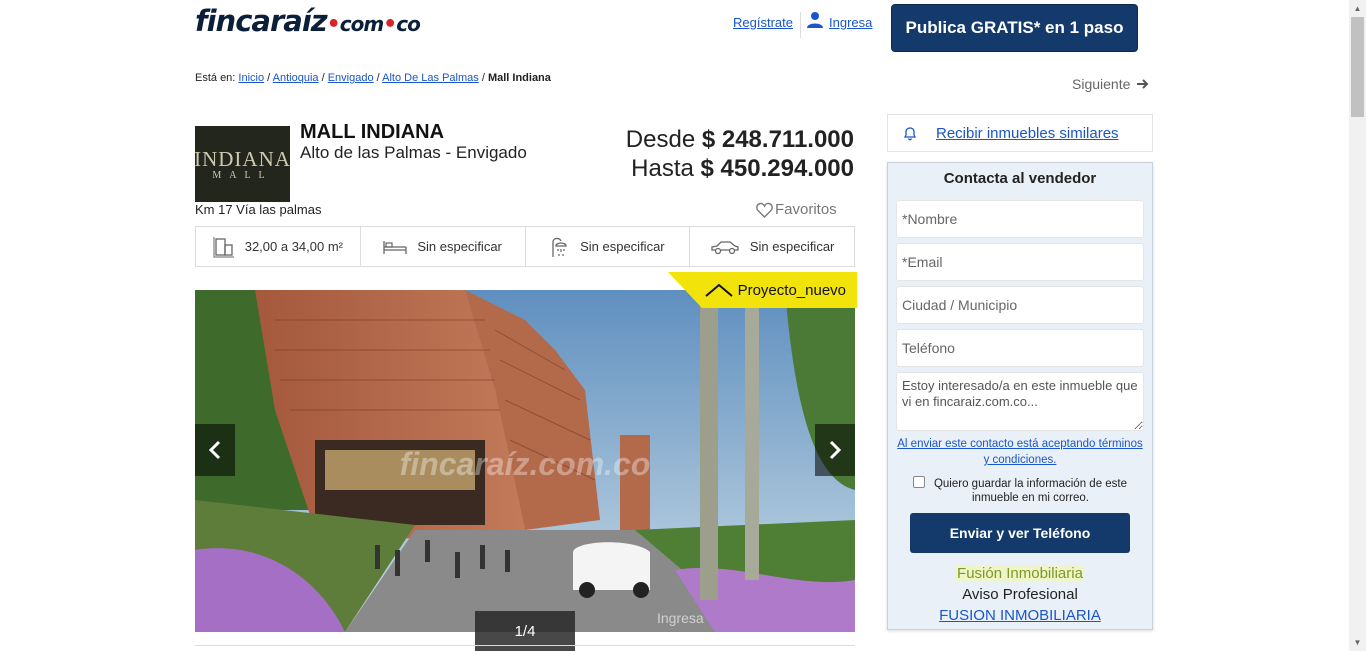  What do you see at coordinates (791, 290) in the screenshot?
I see `new-project-label: Proyecto_nuevo` at bounding box center [791, 290].